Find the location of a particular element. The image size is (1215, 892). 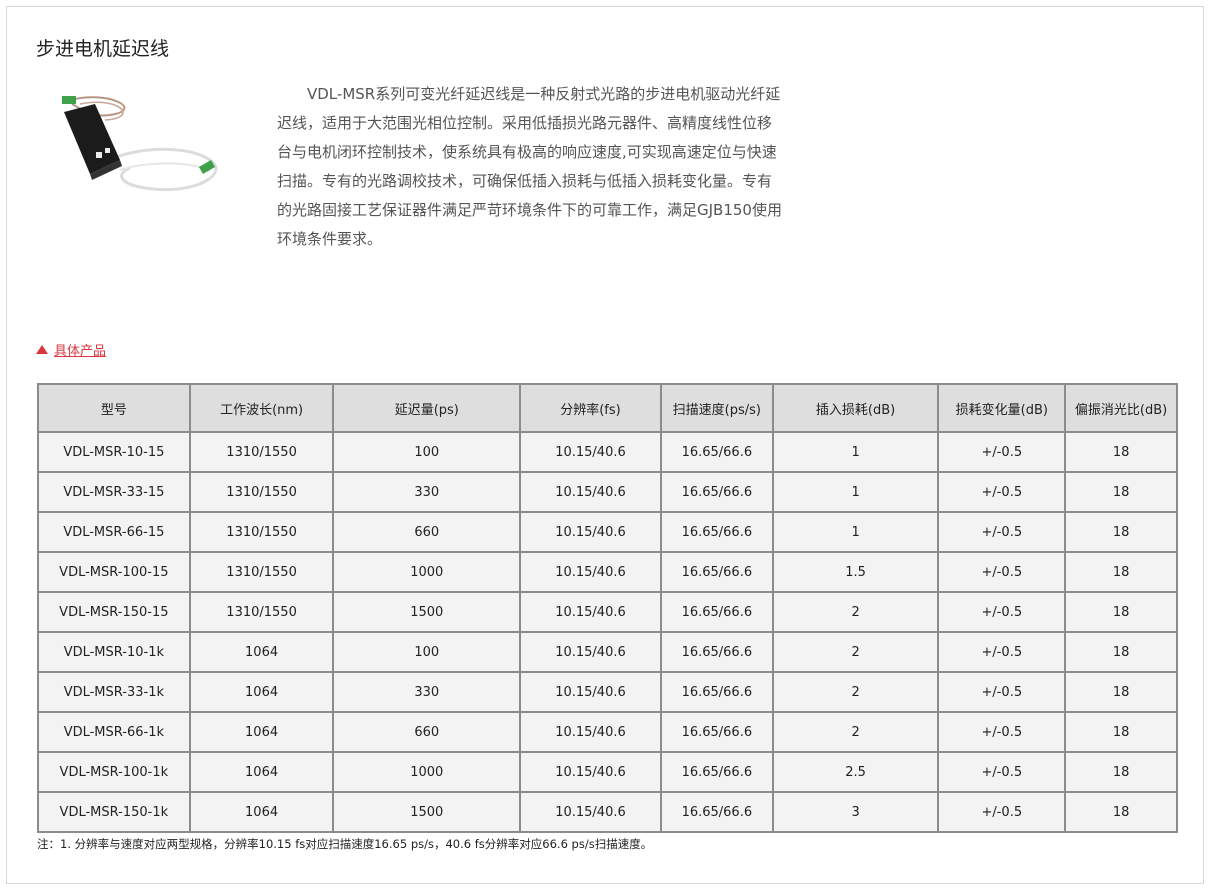

header-scan-speed: 扫描速度(ps/s) is located at coordinates (716, 408).